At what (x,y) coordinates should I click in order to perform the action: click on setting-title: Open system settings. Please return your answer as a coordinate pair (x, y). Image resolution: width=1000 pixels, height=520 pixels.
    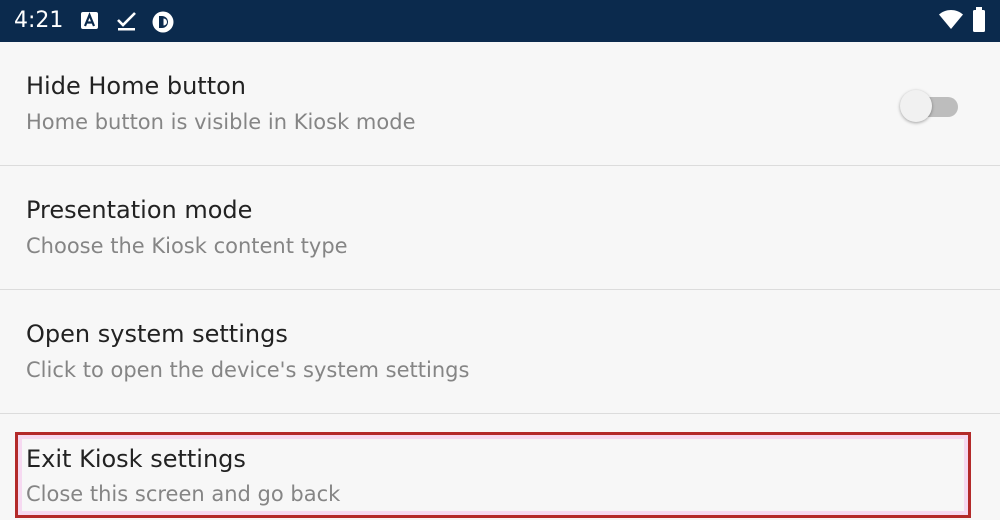
    Looking at the image, I should click on (157, 334).